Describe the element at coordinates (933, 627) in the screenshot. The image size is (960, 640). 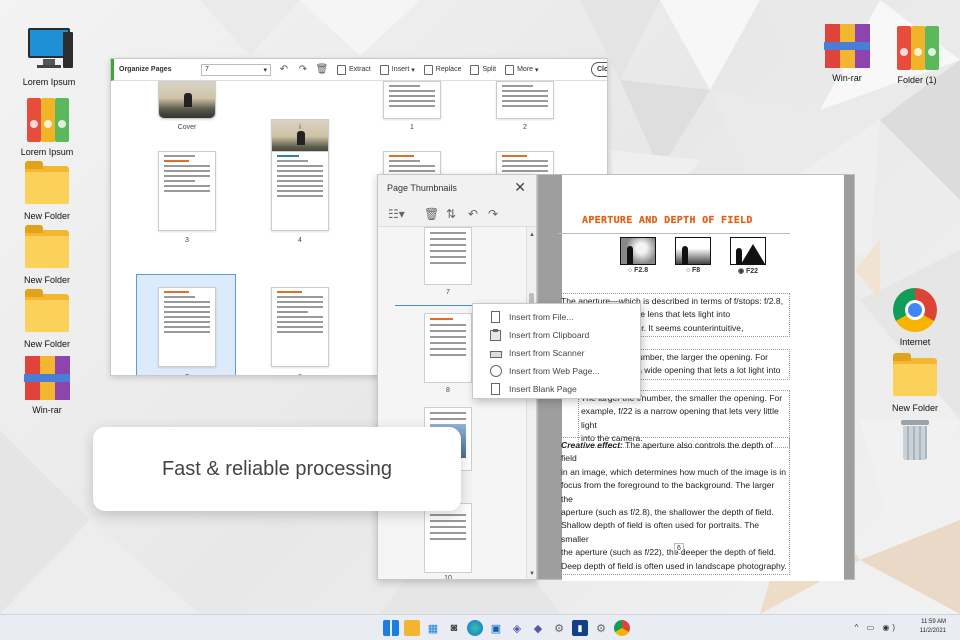
I see `clock: 11:59 AM 11/2/2021` at that location.